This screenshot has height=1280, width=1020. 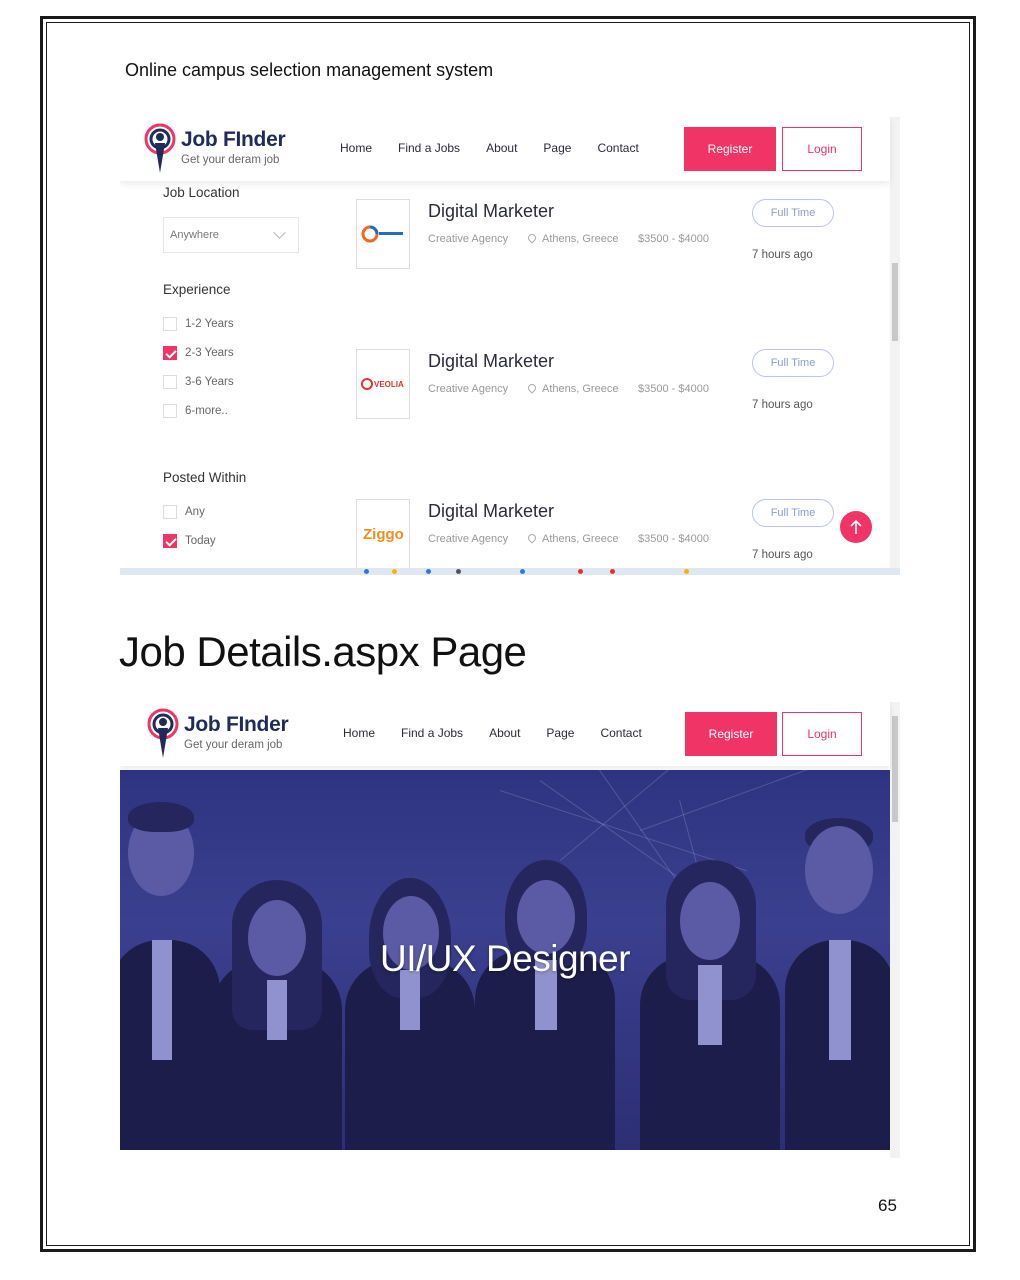 I want to click on posted-within-title: Posted Within, so click(x=205, y=477).